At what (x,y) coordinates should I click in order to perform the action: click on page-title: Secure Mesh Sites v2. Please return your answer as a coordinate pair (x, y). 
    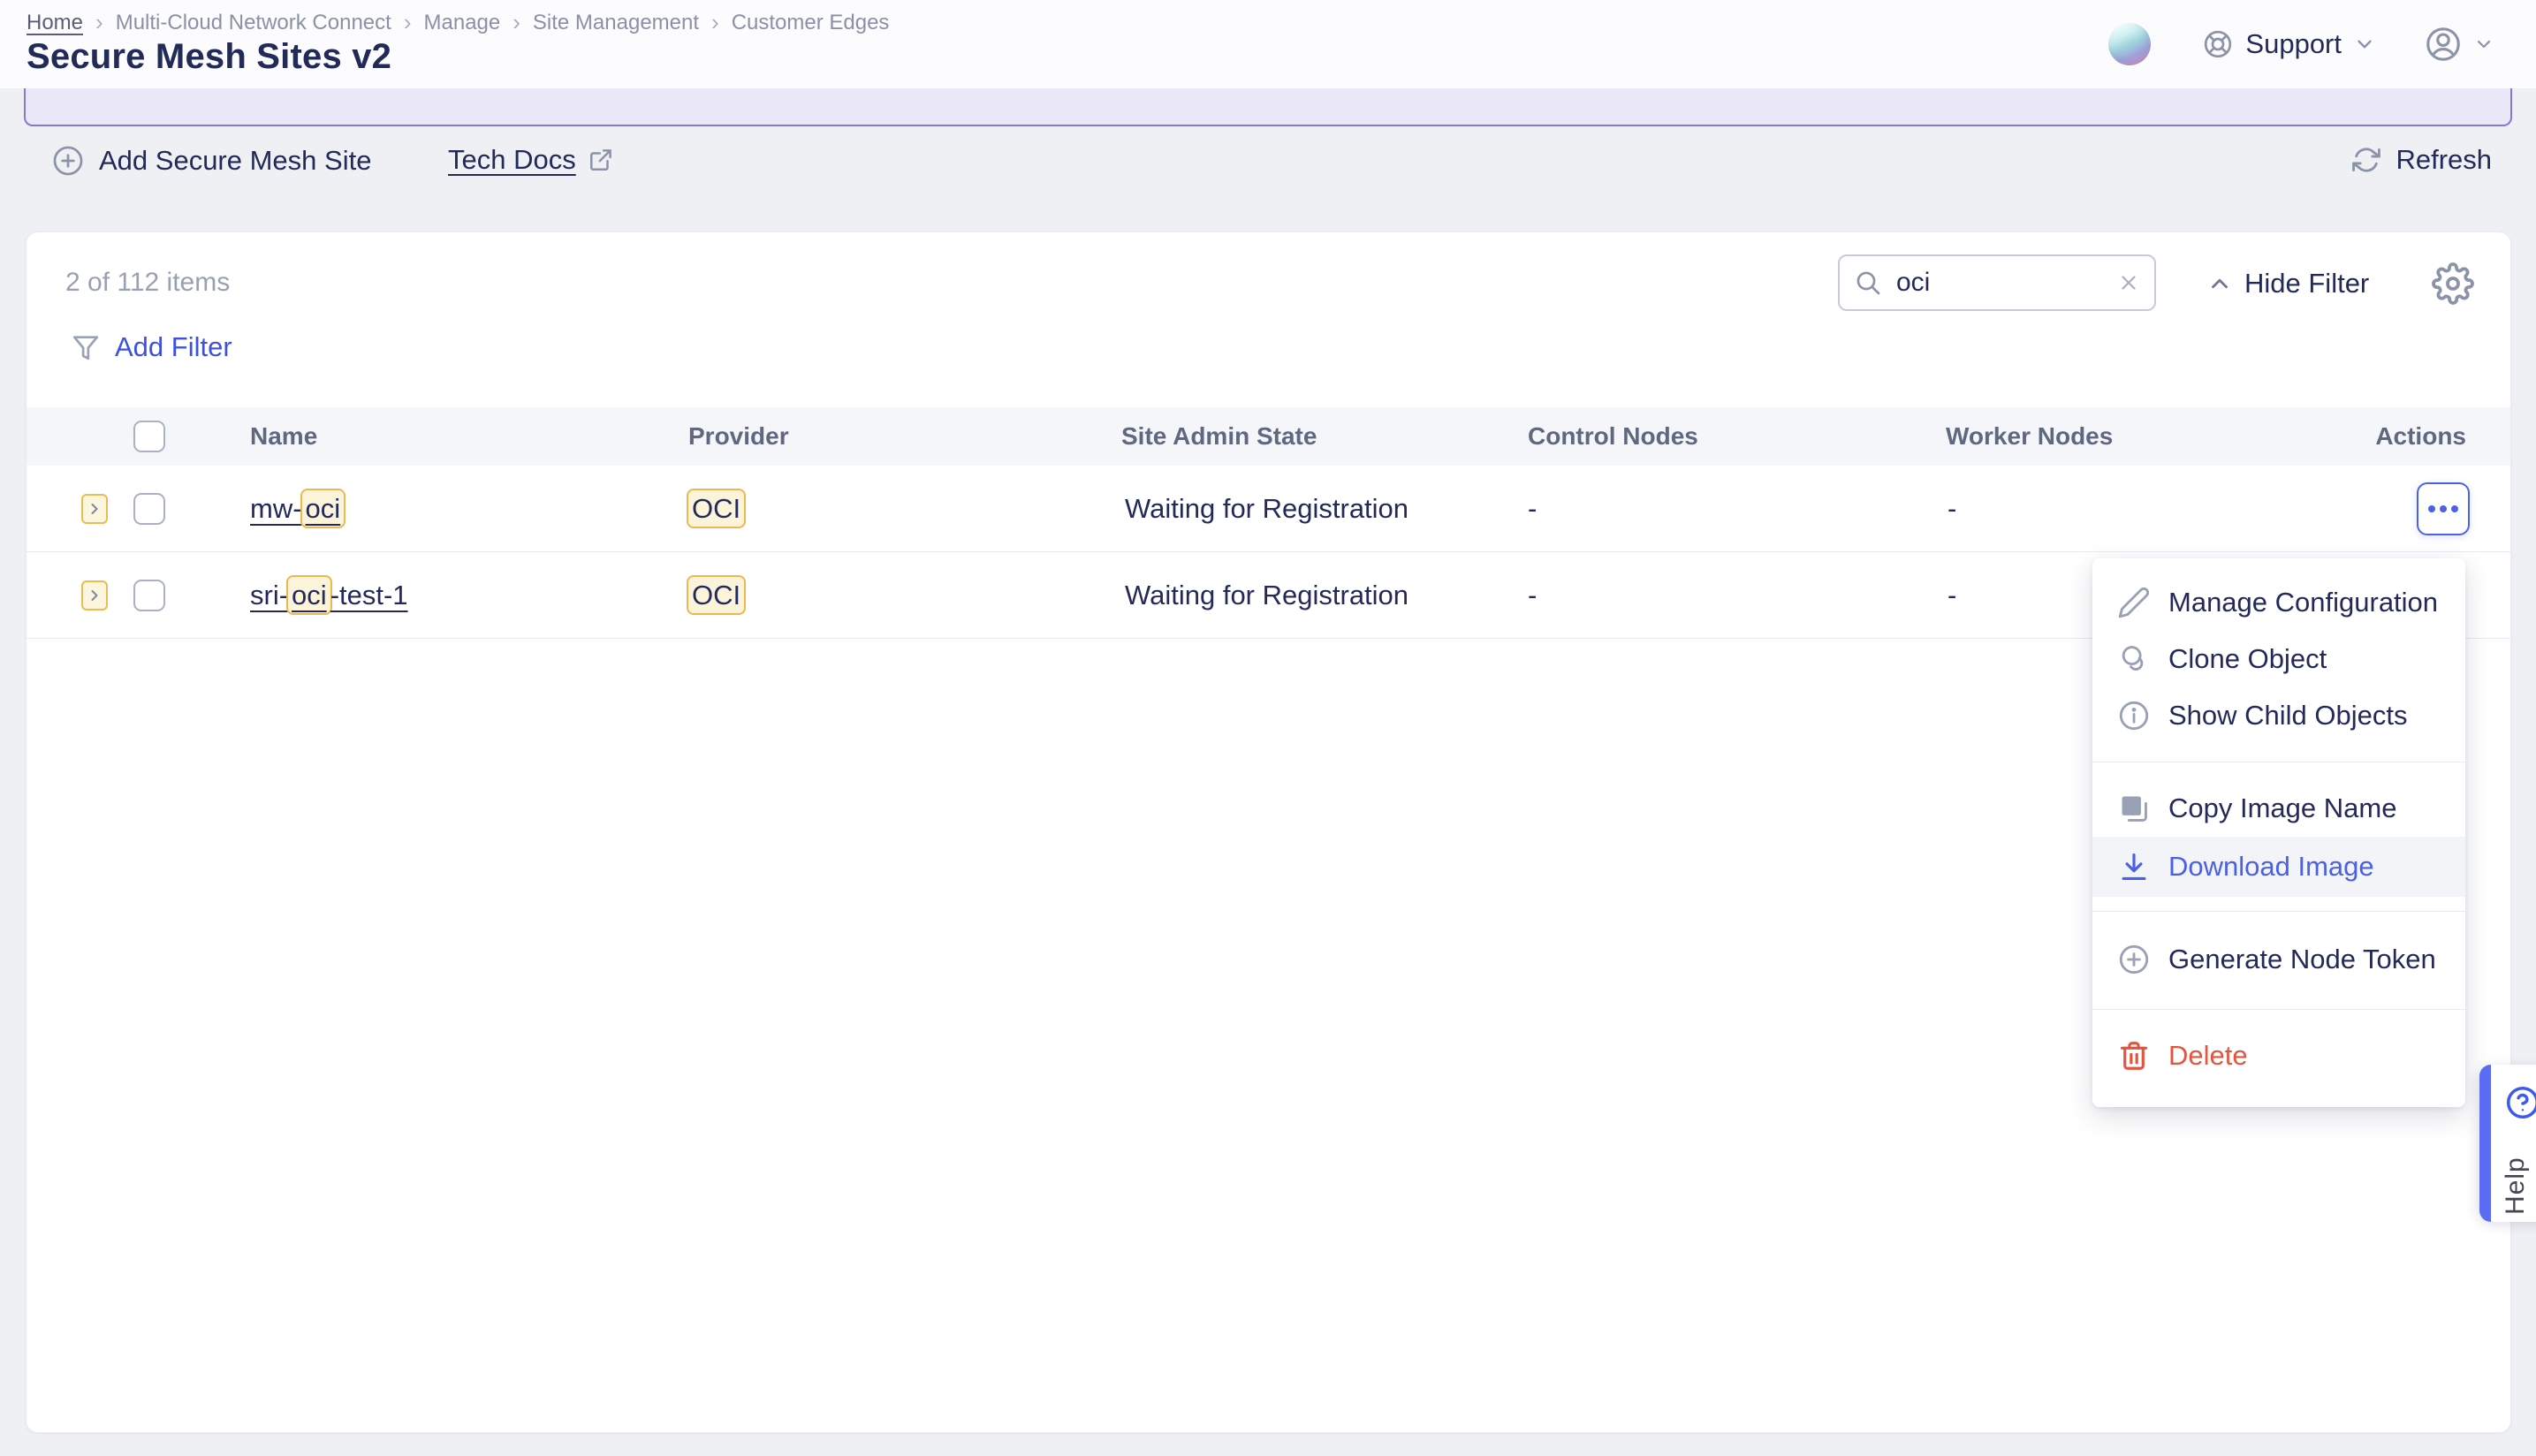
    Looking at the image, I should click on (210, 57).